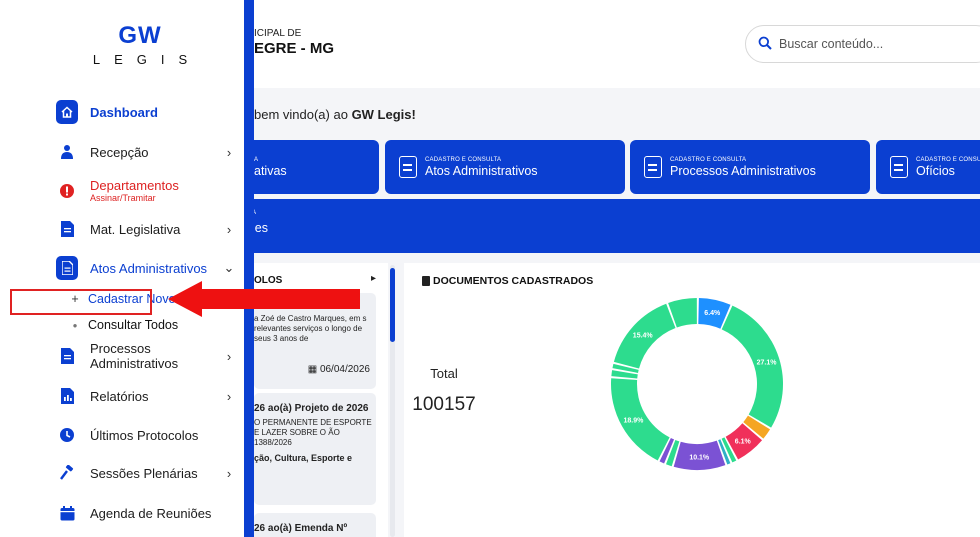  I want to click on sidebar-item-label: Recepção, so click(119, 152).